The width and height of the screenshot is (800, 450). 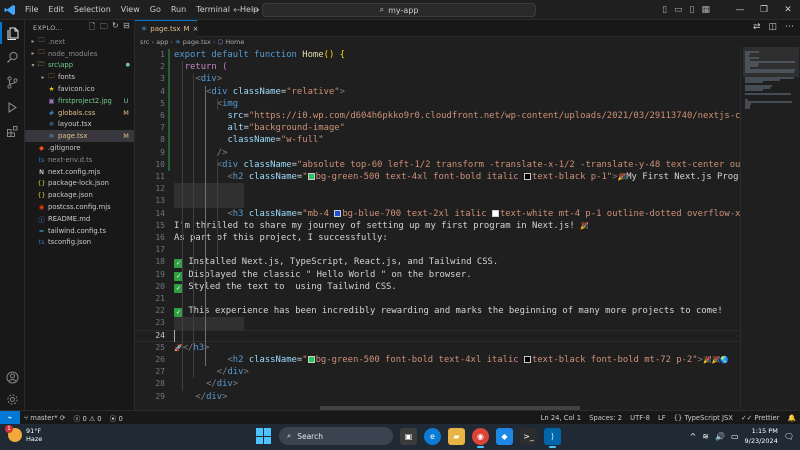 I want to click on file-tree-item: ▸ 🗀 fonts, so click(x=79, y=77).